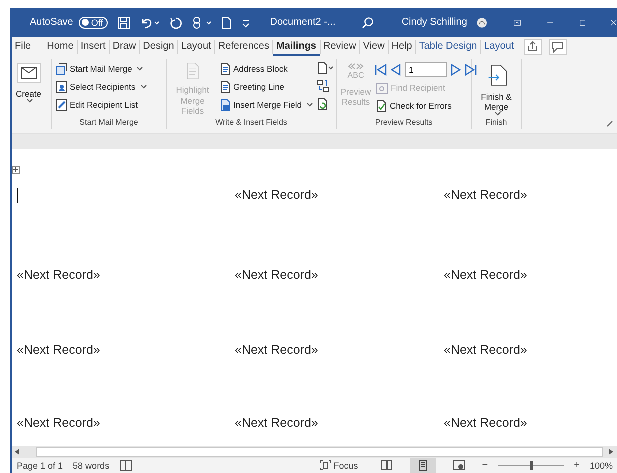 This screenshot has width=617, height=473. What do you see at coordinates (109, 123) in the screenshot?
I see `group-label: Start Mail Merge` at bounding box center [109, 123].